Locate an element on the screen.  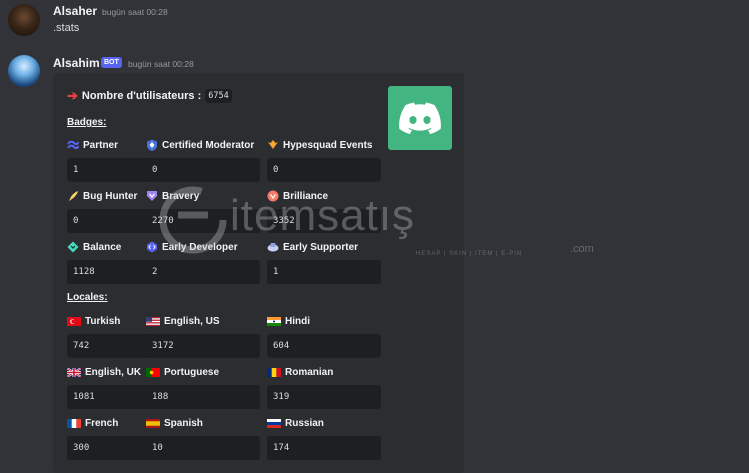
badge-field-certified-moderator: Certified Moderator 0 is located at coordinates (203, 160).